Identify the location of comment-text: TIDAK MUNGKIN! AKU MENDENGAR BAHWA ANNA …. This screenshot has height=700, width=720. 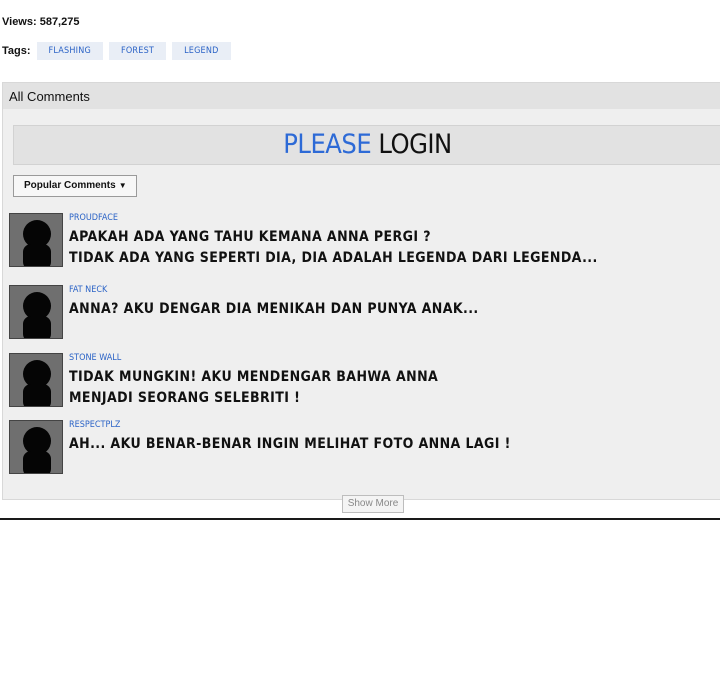
(253, 388).